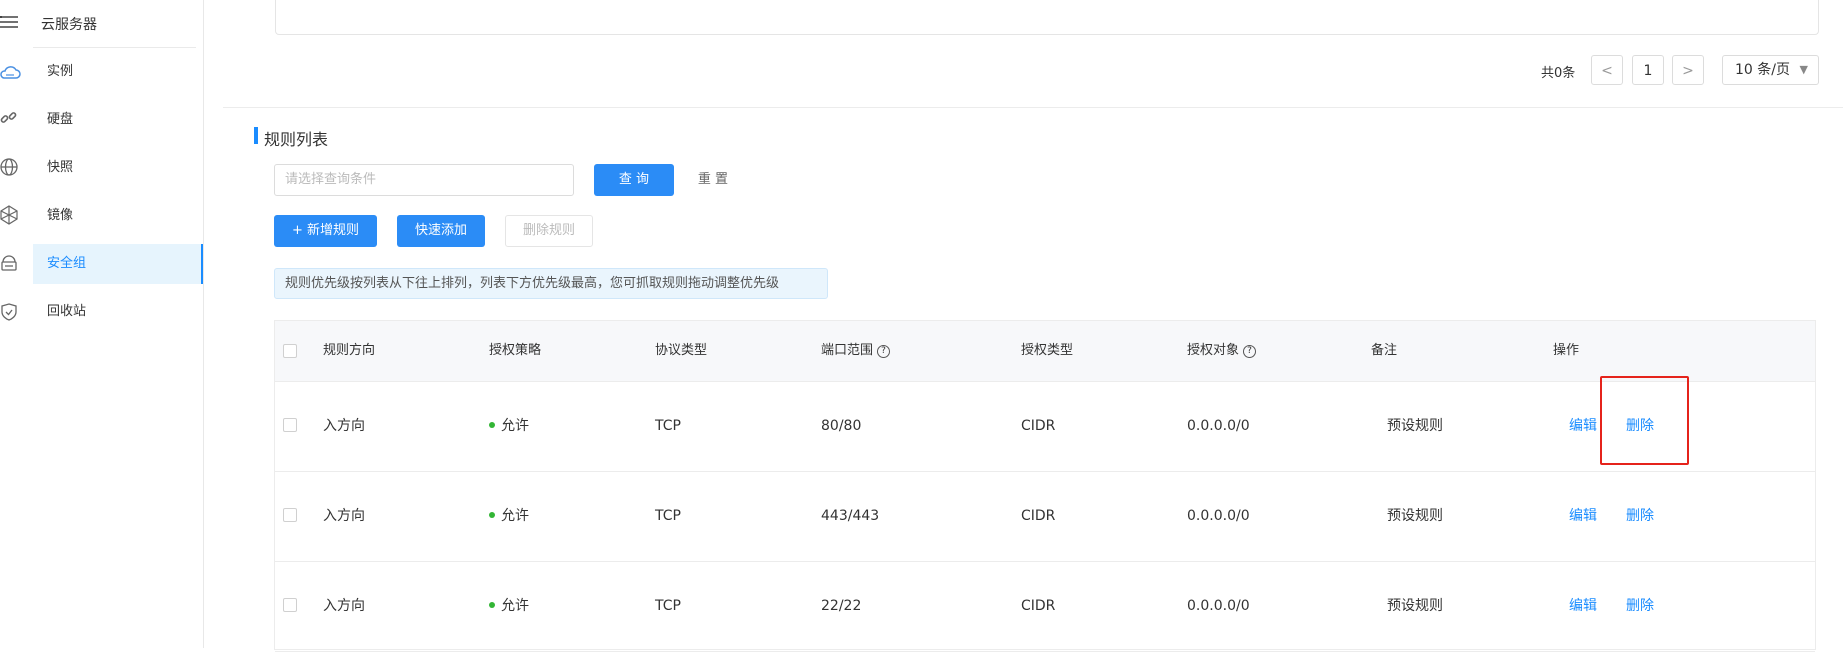  What do you see at coordinates (118, 168) in the screenshot?
I see `sidebar-item-snapshot: 快照` at bounding box center [118, 168].